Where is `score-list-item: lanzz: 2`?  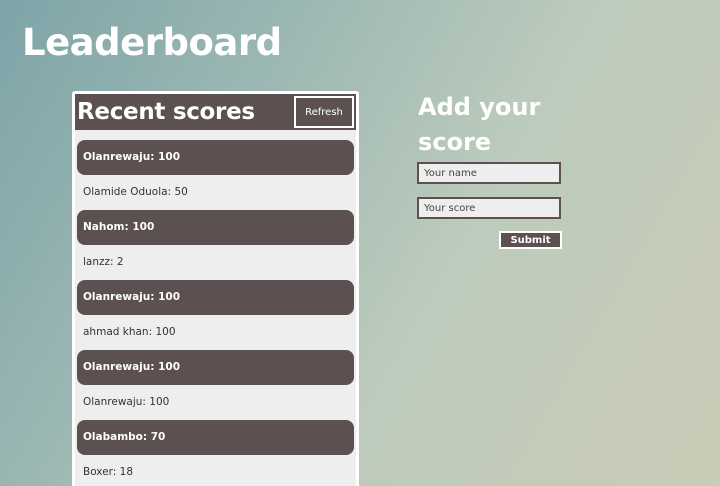 score-list-item: lanzz: 2 is located at coordinates (103, 262).